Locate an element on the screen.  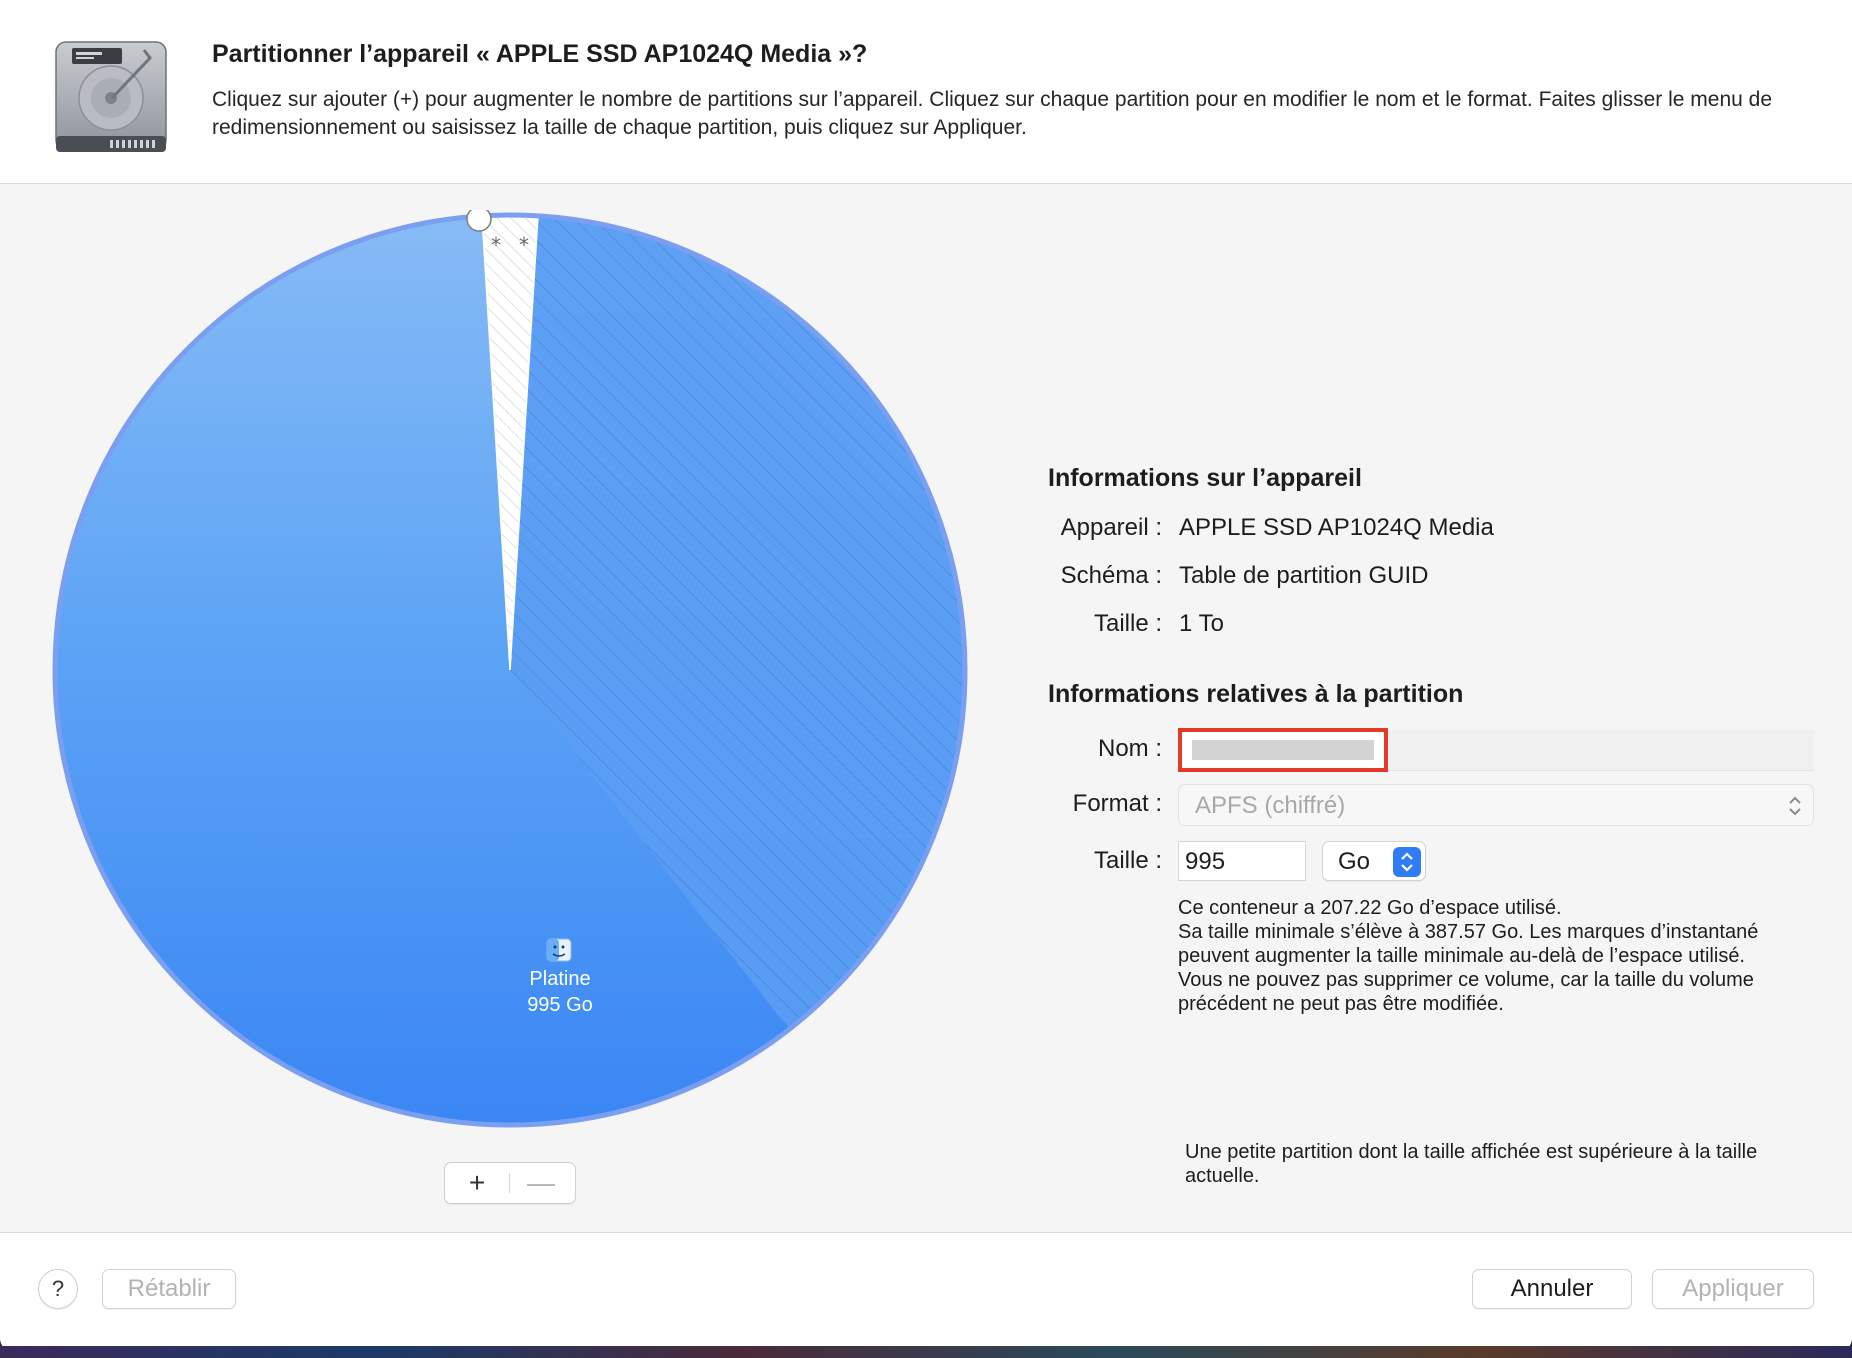
redacted-name-box is located at coordinates (1283, 750).